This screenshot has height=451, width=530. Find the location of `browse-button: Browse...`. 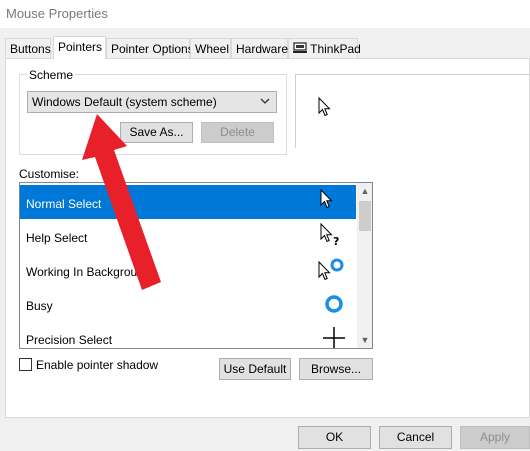

browse-button: Browse... is located at coordinates (336, 369).